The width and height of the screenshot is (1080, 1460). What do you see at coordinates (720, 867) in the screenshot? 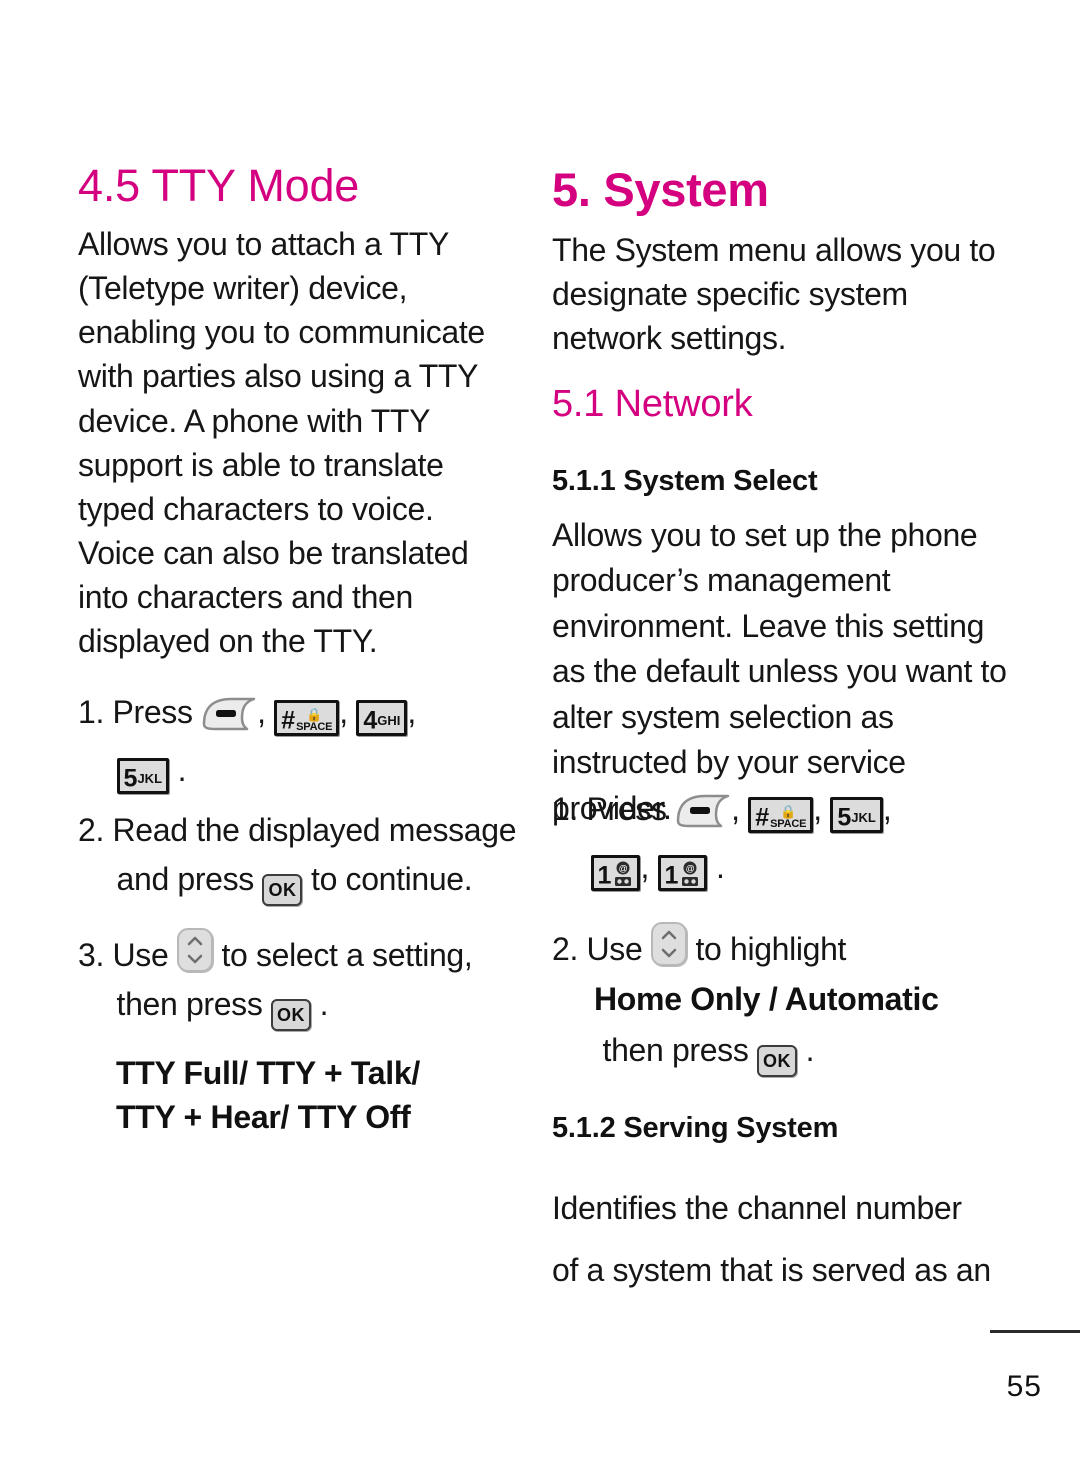
I see `right-step-1-text-after: .` at bounding box center [720, 867].